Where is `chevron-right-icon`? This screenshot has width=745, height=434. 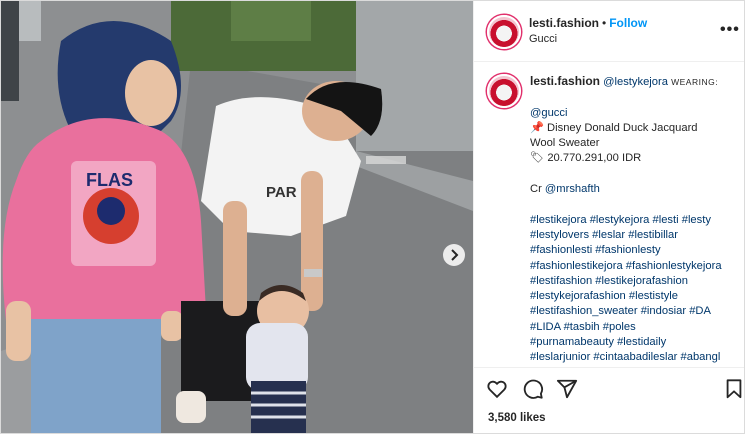 chevron-right-icon is located at coordinates (455, 255).